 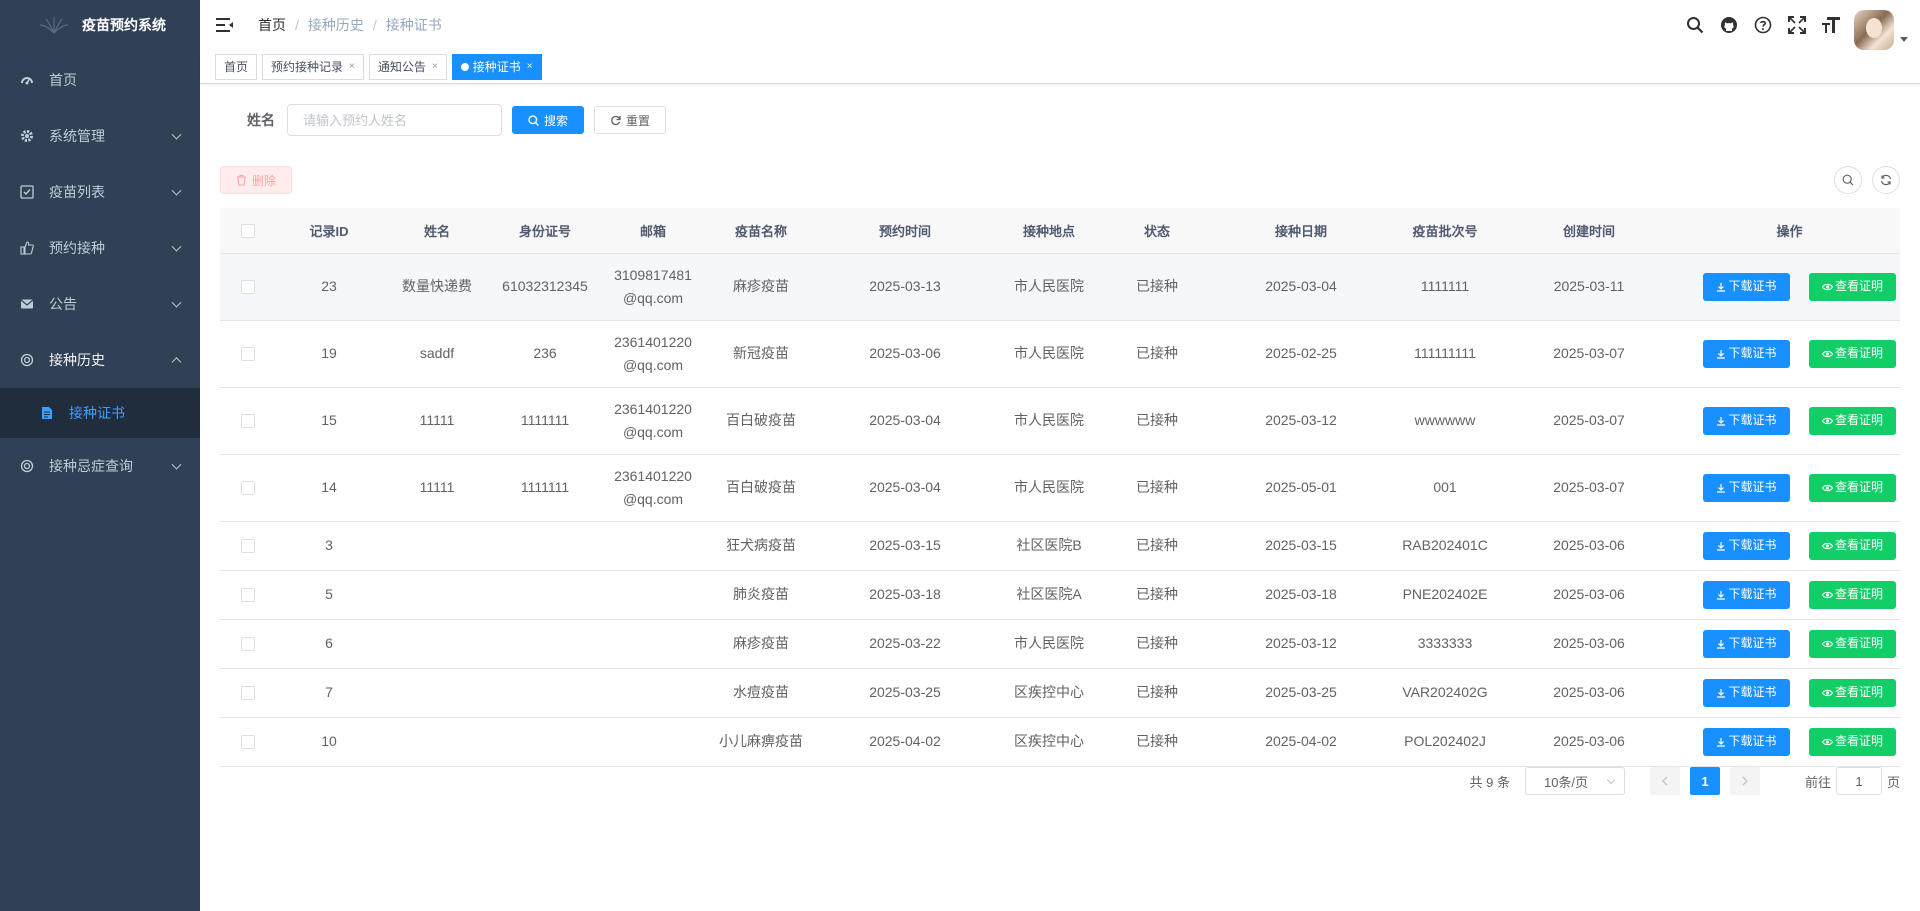 What do you see at coordinates (1858, 781) in the screenshot?
I see `goto-page-input` at bounding box center [1858, 781].